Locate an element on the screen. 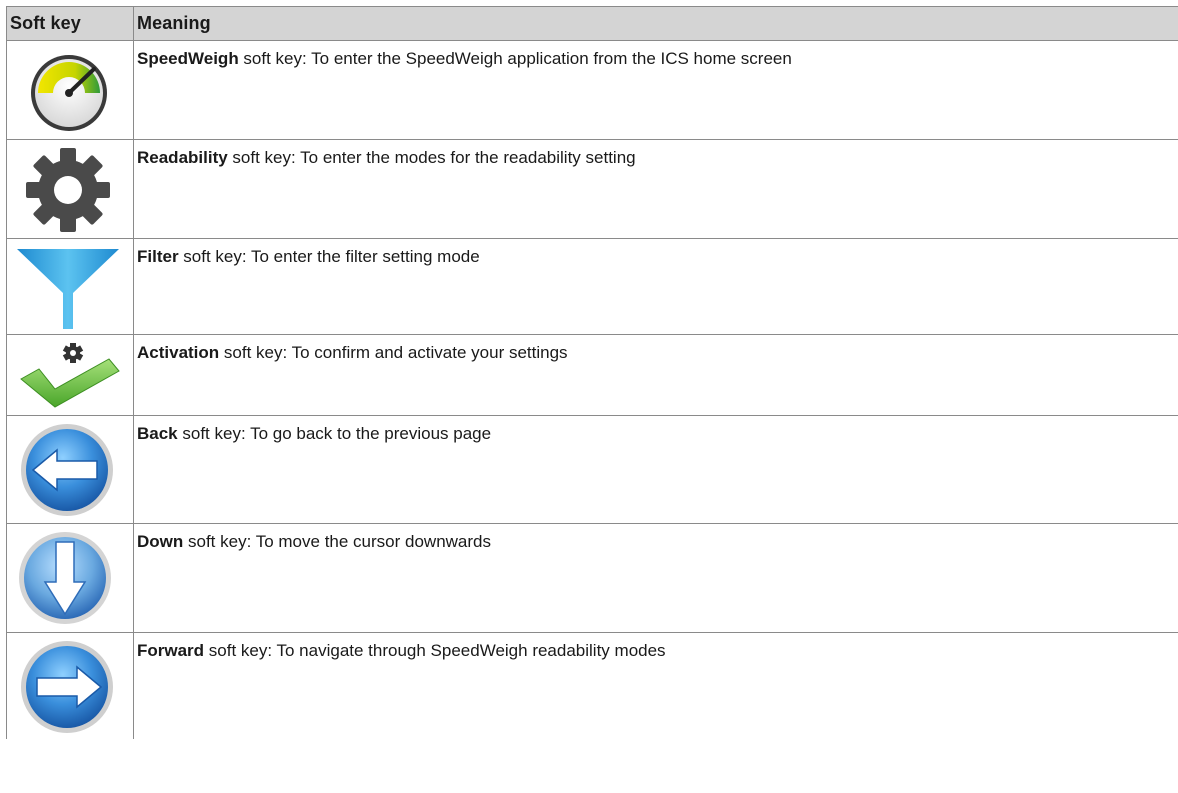 The width and height of the screenshot is (1178, 793). soft-key-name: Activation is located at coordinates (178, 352).